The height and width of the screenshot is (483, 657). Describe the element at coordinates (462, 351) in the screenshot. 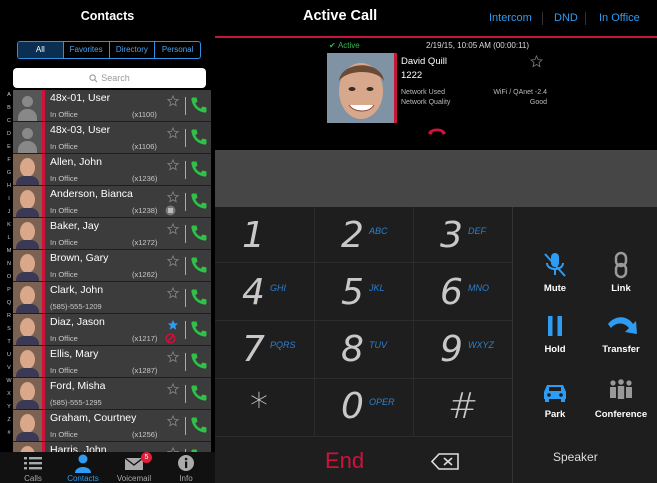

I see `key-9: 9 WXYZ` at that location.